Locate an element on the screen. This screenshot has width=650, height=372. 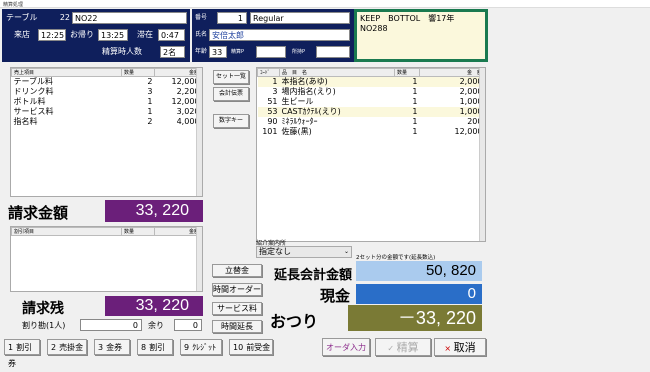
footer-button-1: 1 割引券 is located at coordinates (22, 353).